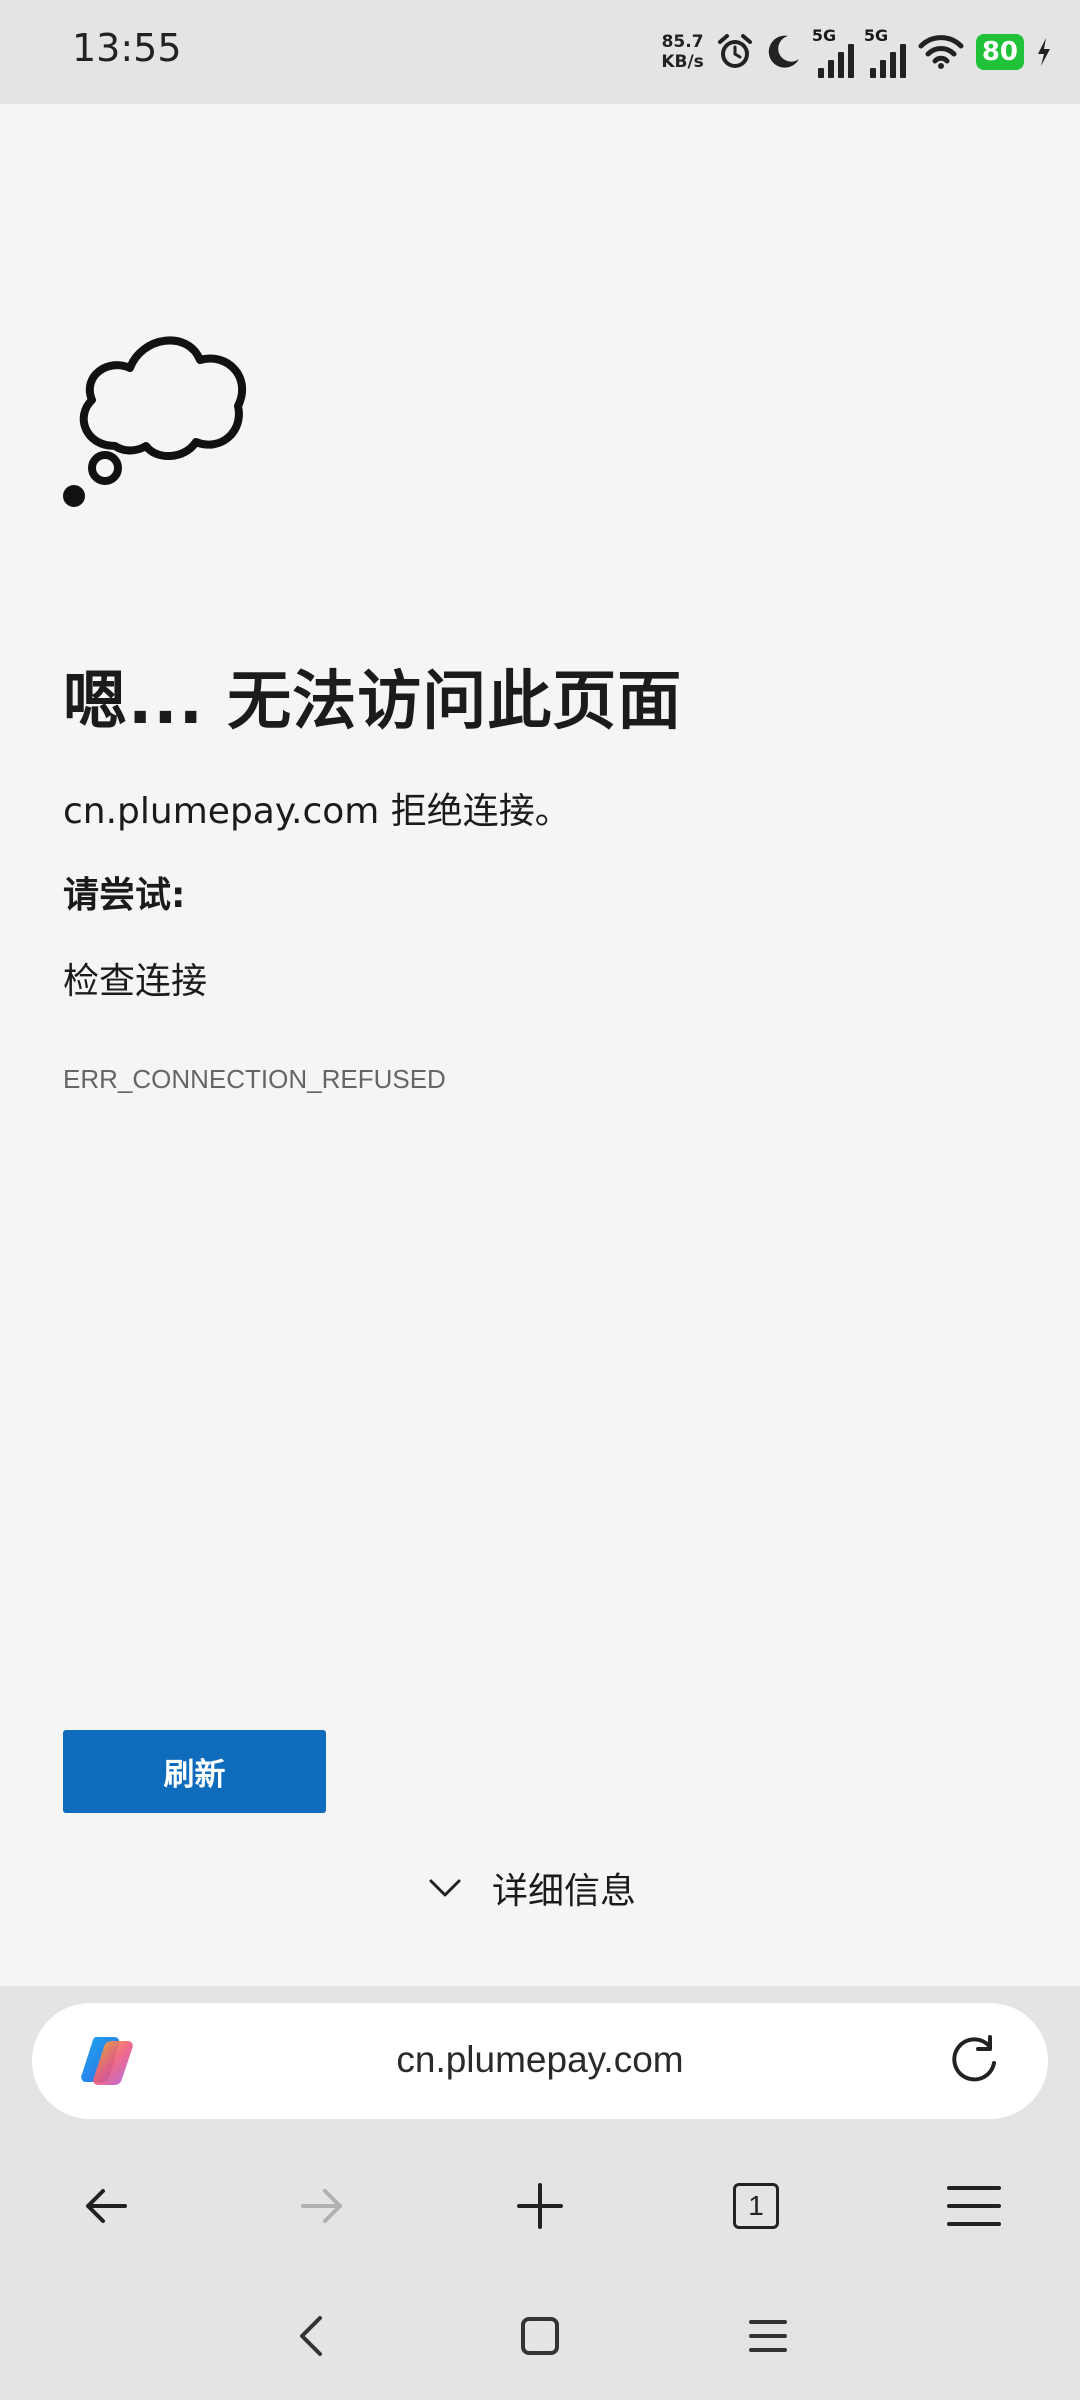 The image size is (1080, 2400). What do you see at coordinates (155, 421) in the screenshot?
I see `thought-cloud-icon` at bounding box center [155, 421].